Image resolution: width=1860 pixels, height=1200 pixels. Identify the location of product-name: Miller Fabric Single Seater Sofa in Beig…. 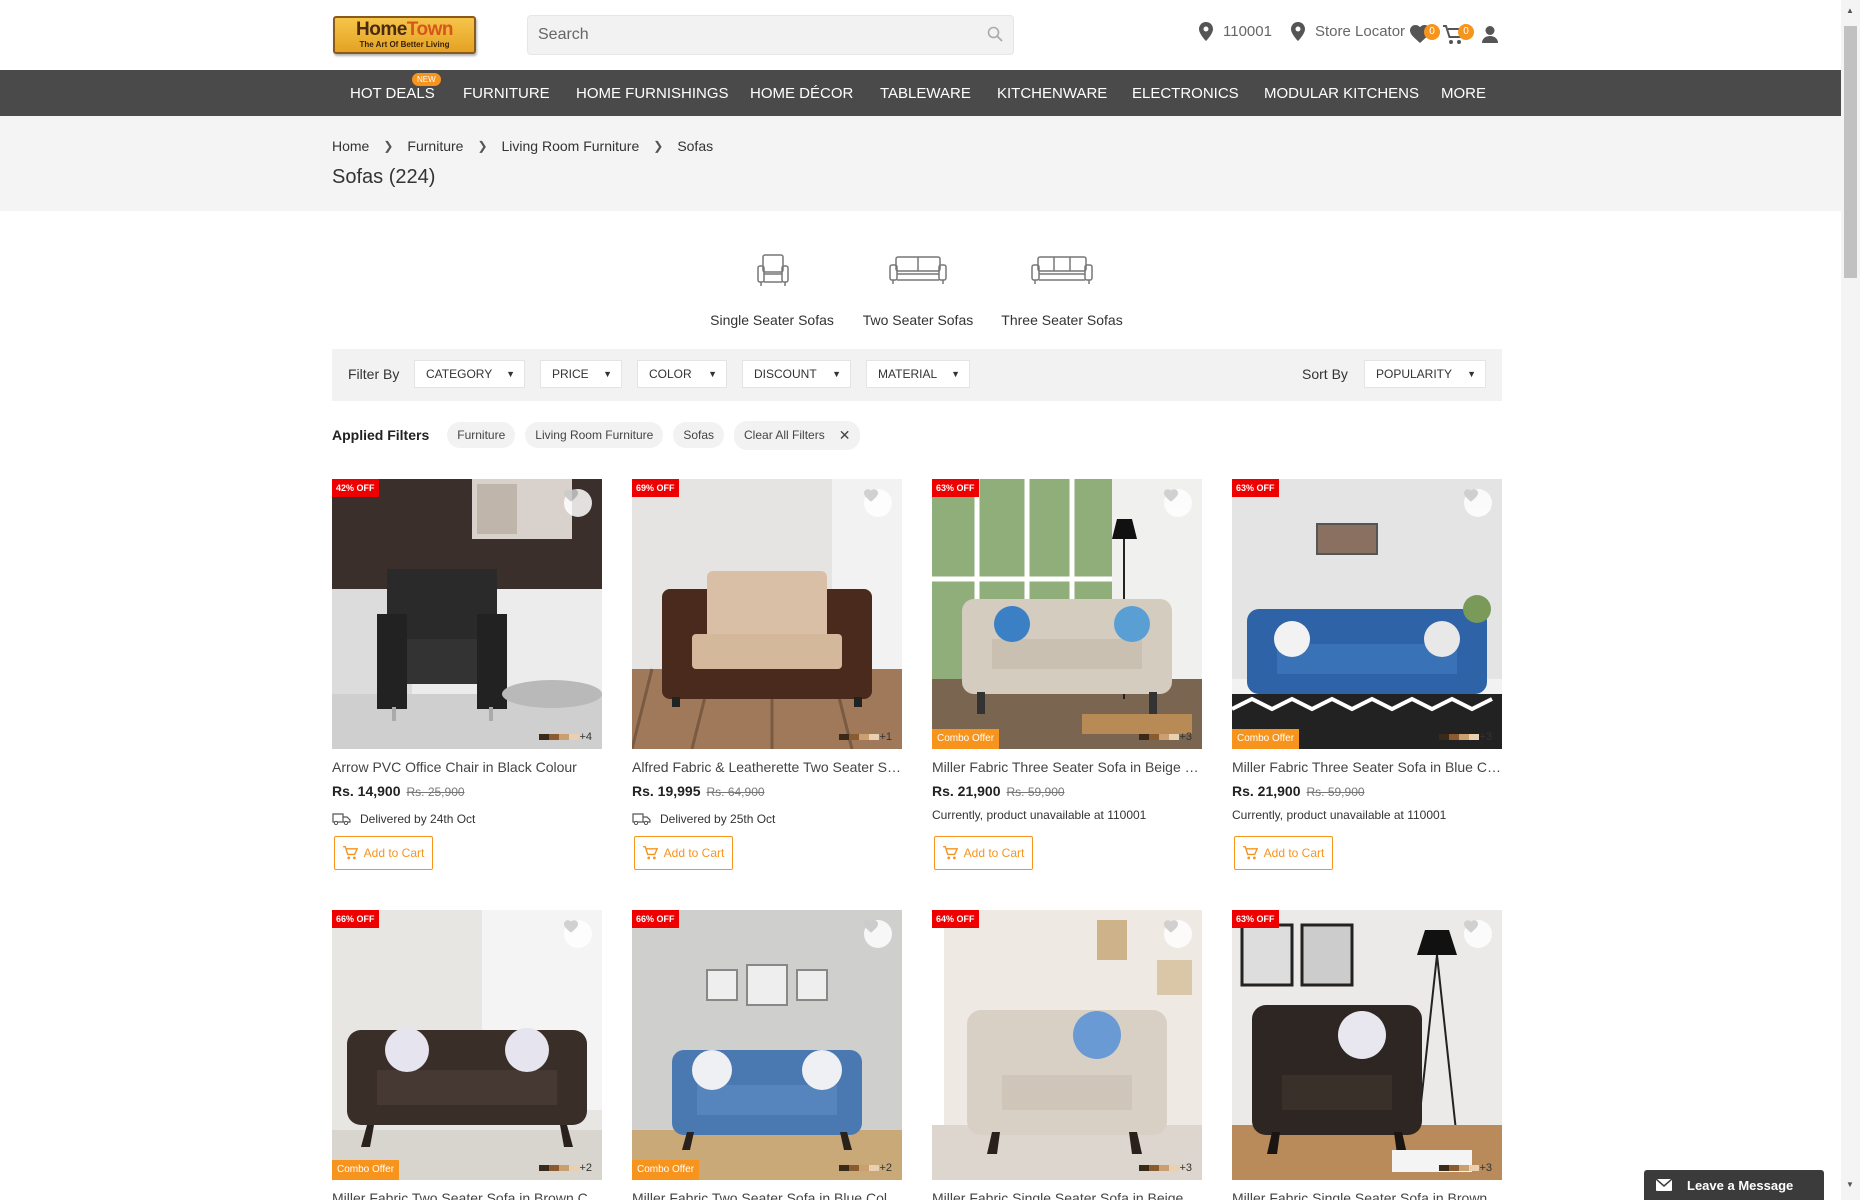
(1067, 1195).